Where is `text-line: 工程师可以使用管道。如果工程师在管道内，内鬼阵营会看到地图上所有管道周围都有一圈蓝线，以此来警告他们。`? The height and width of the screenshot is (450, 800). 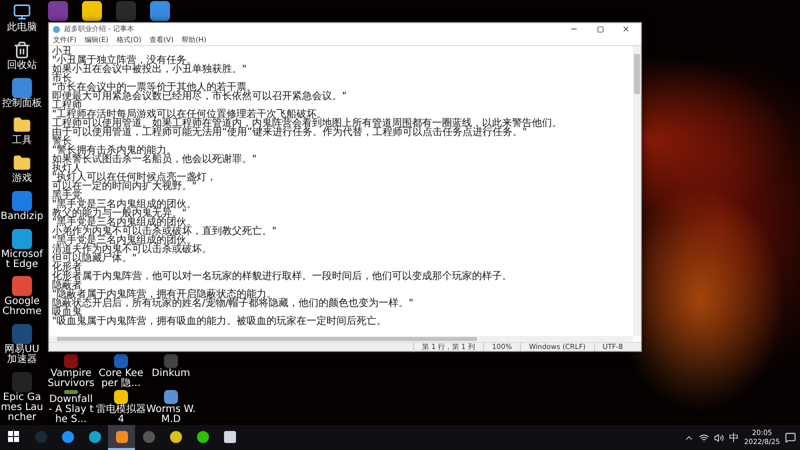 text-line: 工程师可以使用管道。如果工程师在管道内，内鬼阵营会看到地图上所有管道周围都有一圈蓝线，以此来警告他们。 is located at coordinates (307, 123).